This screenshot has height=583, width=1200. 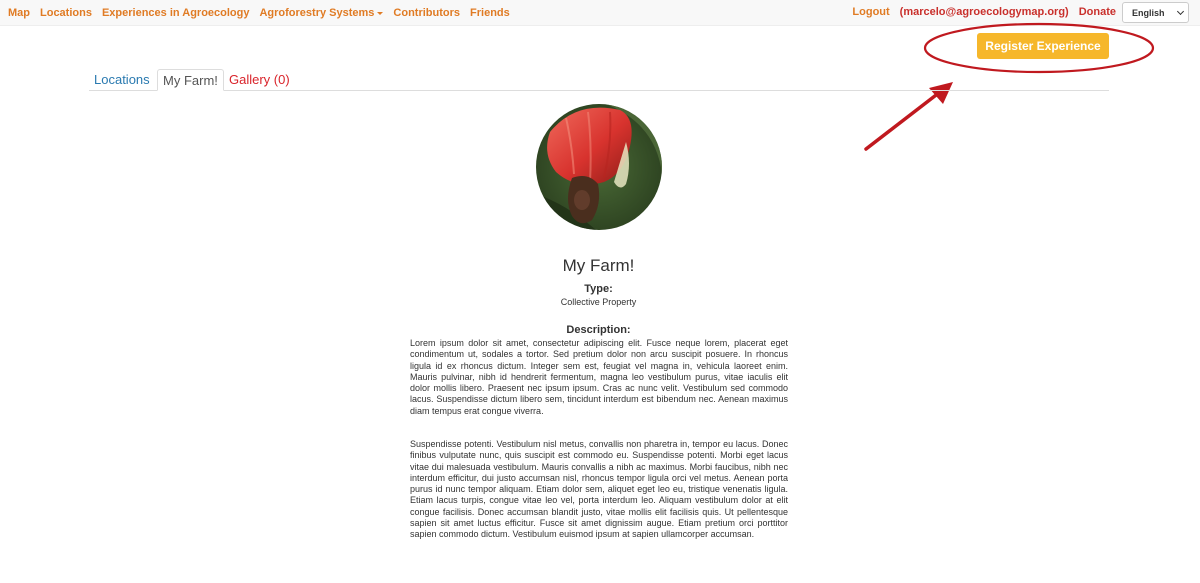 What do you see at coordinates (870, 12) in the screenshot?
I see `logout-link: Logout` at bounding box center [870, 12].